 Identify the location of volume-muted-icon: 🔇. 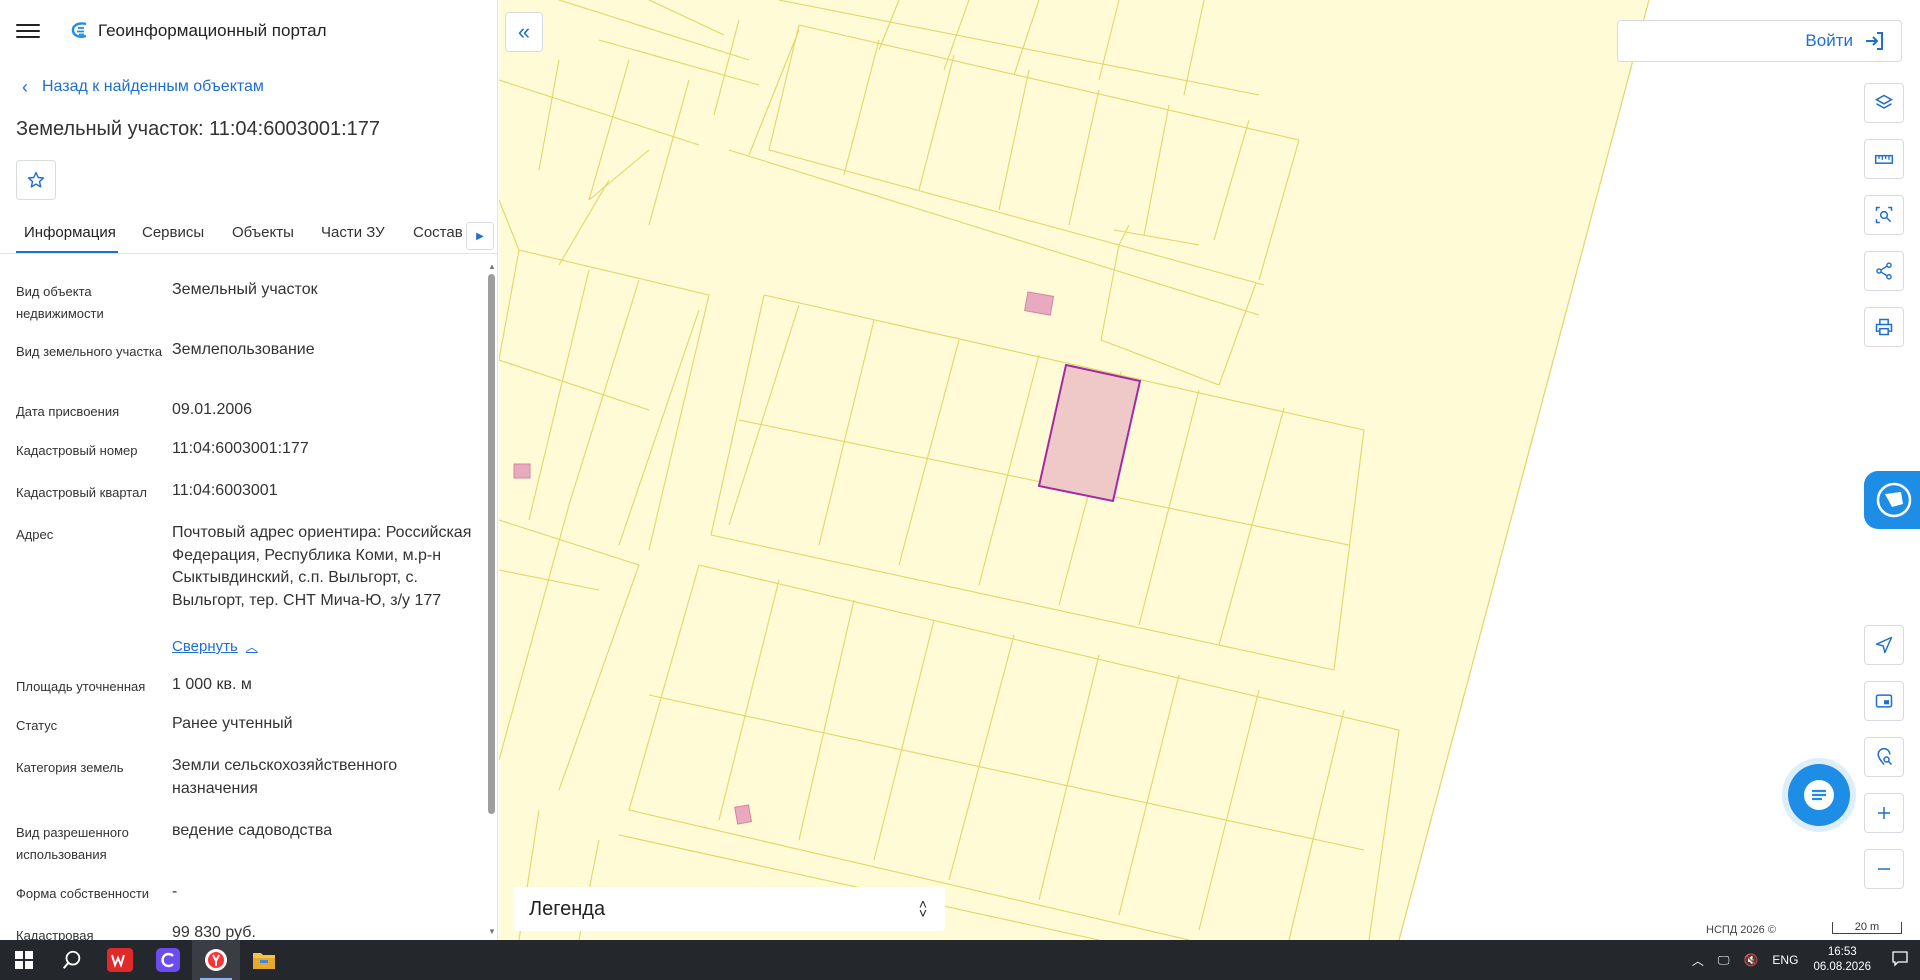
(1750, 960).